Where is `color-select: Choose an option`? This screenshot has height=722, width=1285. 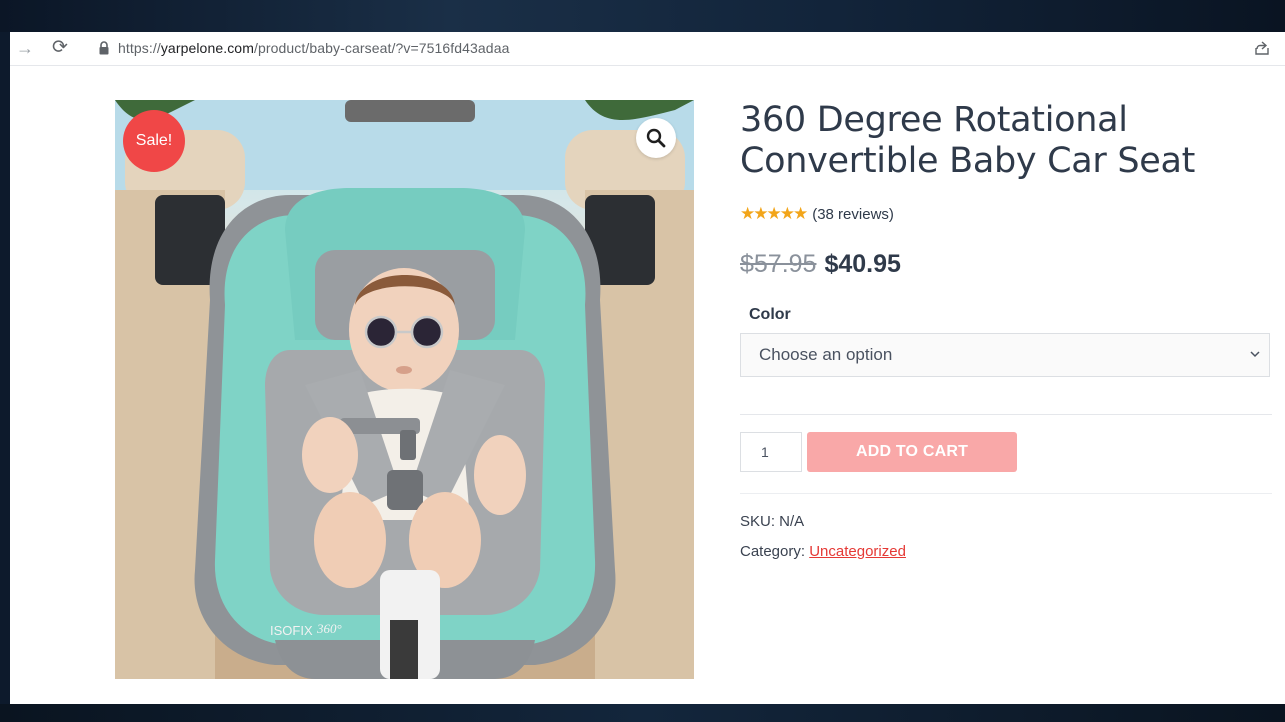
color-select: Choose an option is located at coordinates (1005, 355).